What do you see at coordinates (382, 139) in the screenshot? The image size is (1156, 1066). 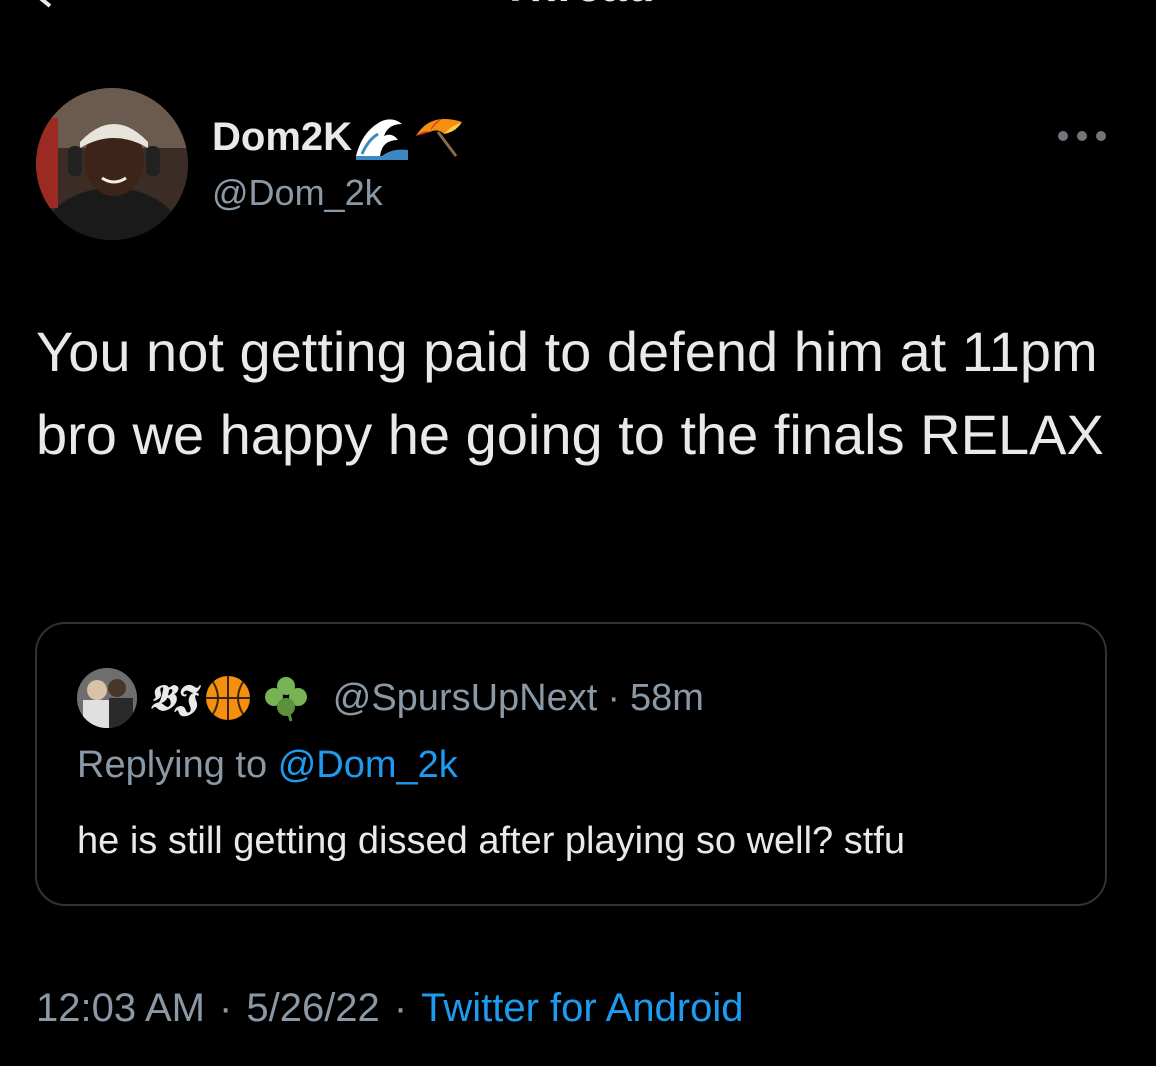 I see `water-wave-icon` at bounding box center [382, 139].